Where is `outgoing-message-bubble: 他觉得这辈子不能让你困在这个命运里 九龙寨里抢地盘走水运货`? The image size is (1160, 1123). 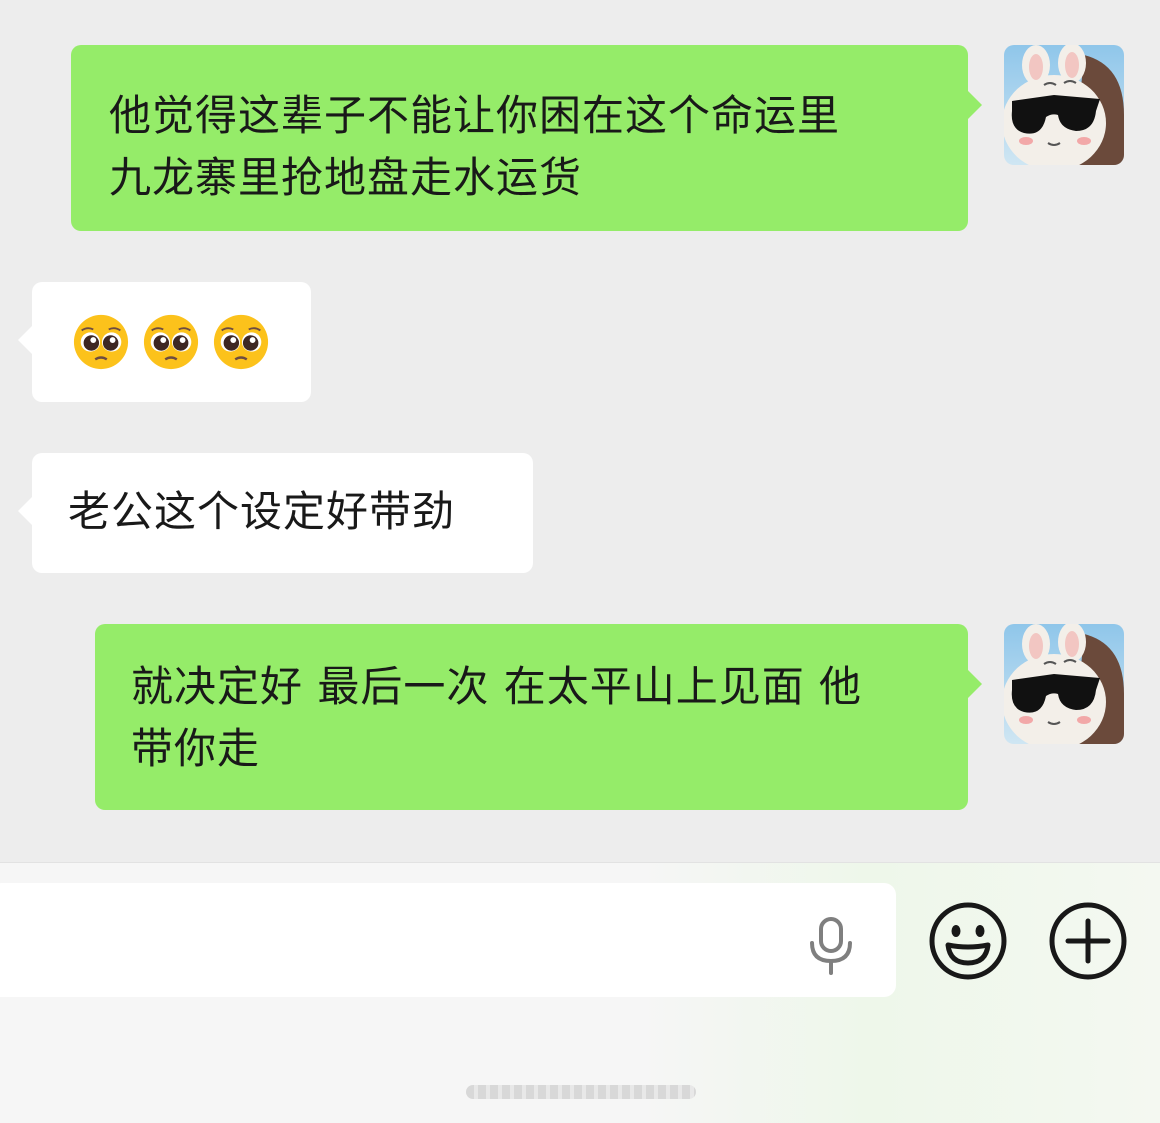 outgoing-message-bubble: 他觉得这辈子不能让你困在这个命运里 九龙寨里抢地盘走水运货 is located at coordinates (526, 138).